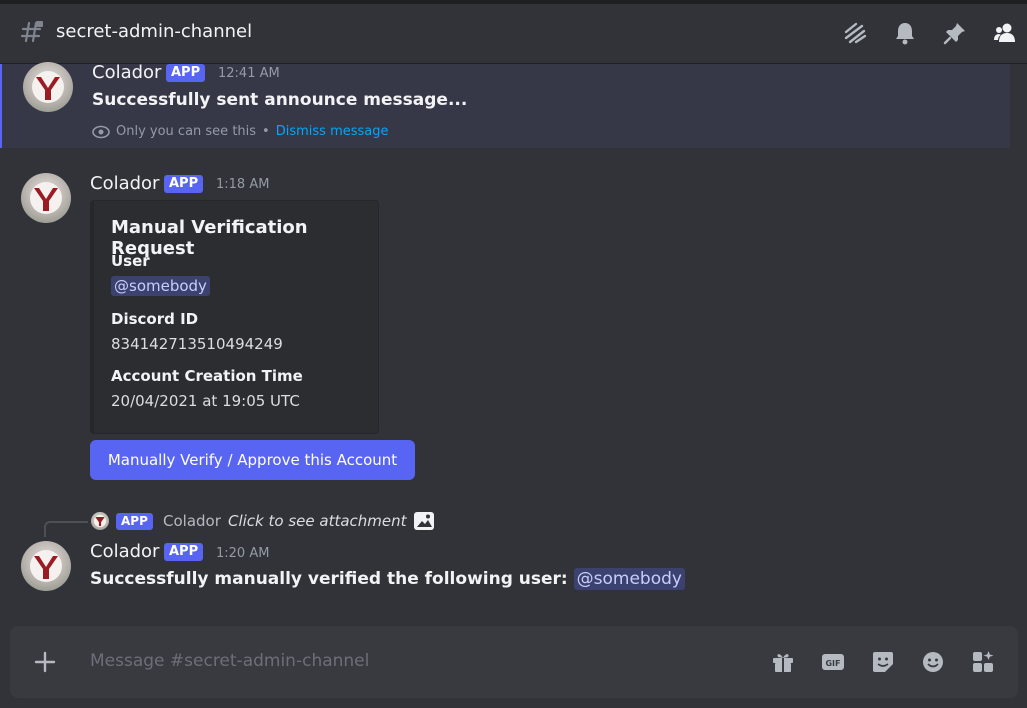 This screenshot has height=708, width=1027. Describe the element at coordinates (186, 131) in the screenshot. I see `ephemeral-note: Only you can see this` at that location.